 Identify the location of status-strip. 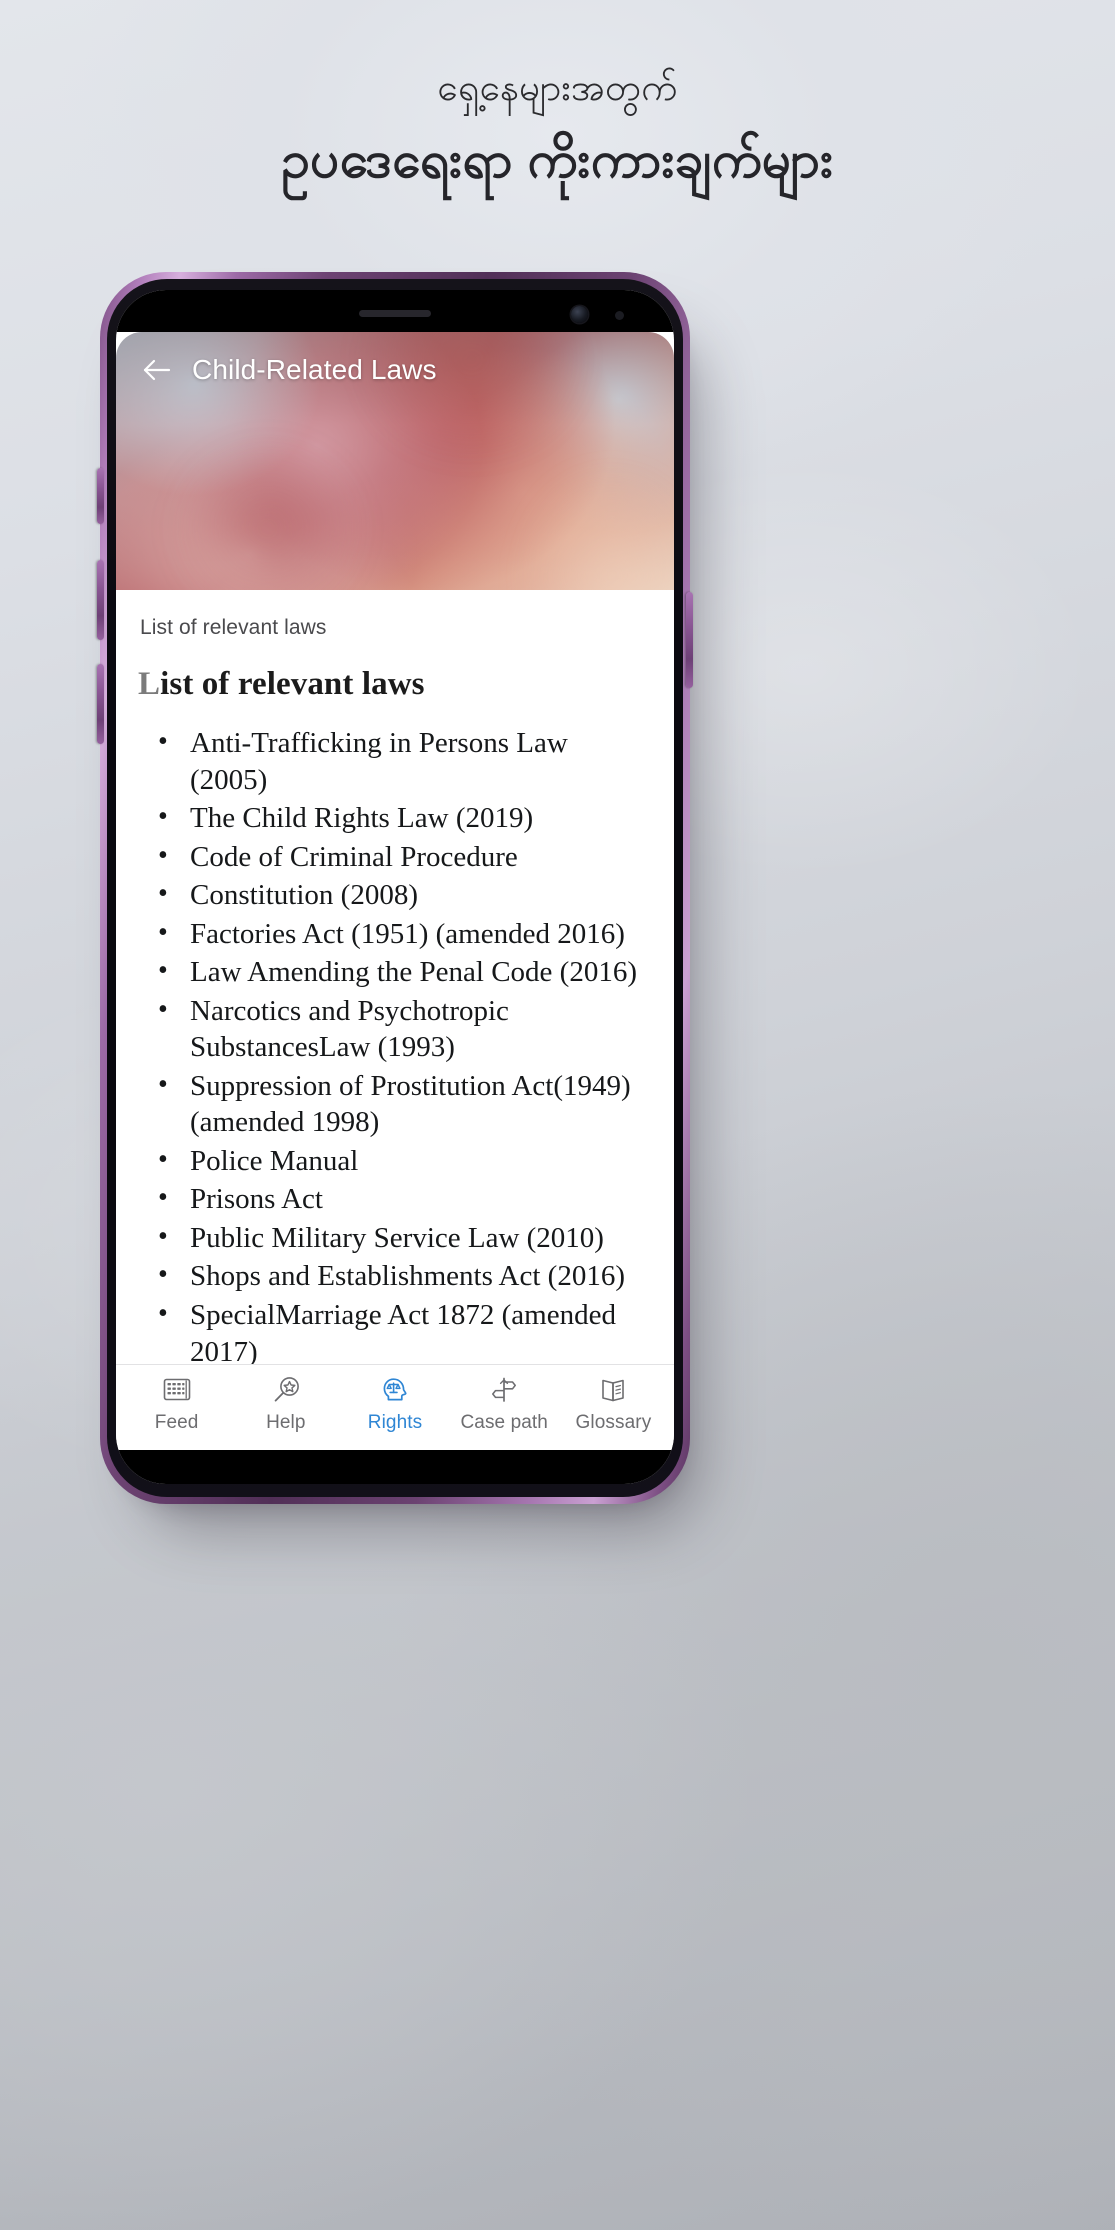
(395, 311).